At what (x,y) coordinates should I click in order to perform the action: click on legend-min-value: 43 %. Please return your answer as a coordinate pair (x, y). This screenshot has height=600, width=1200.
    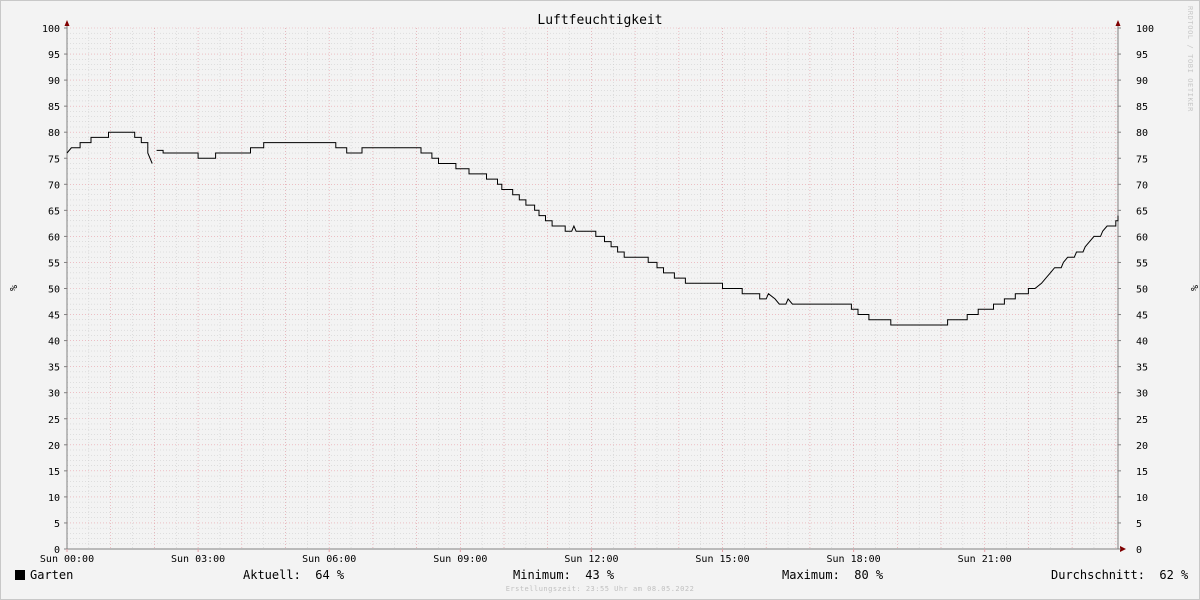
    Looking at the image, I should click on (600, 575).